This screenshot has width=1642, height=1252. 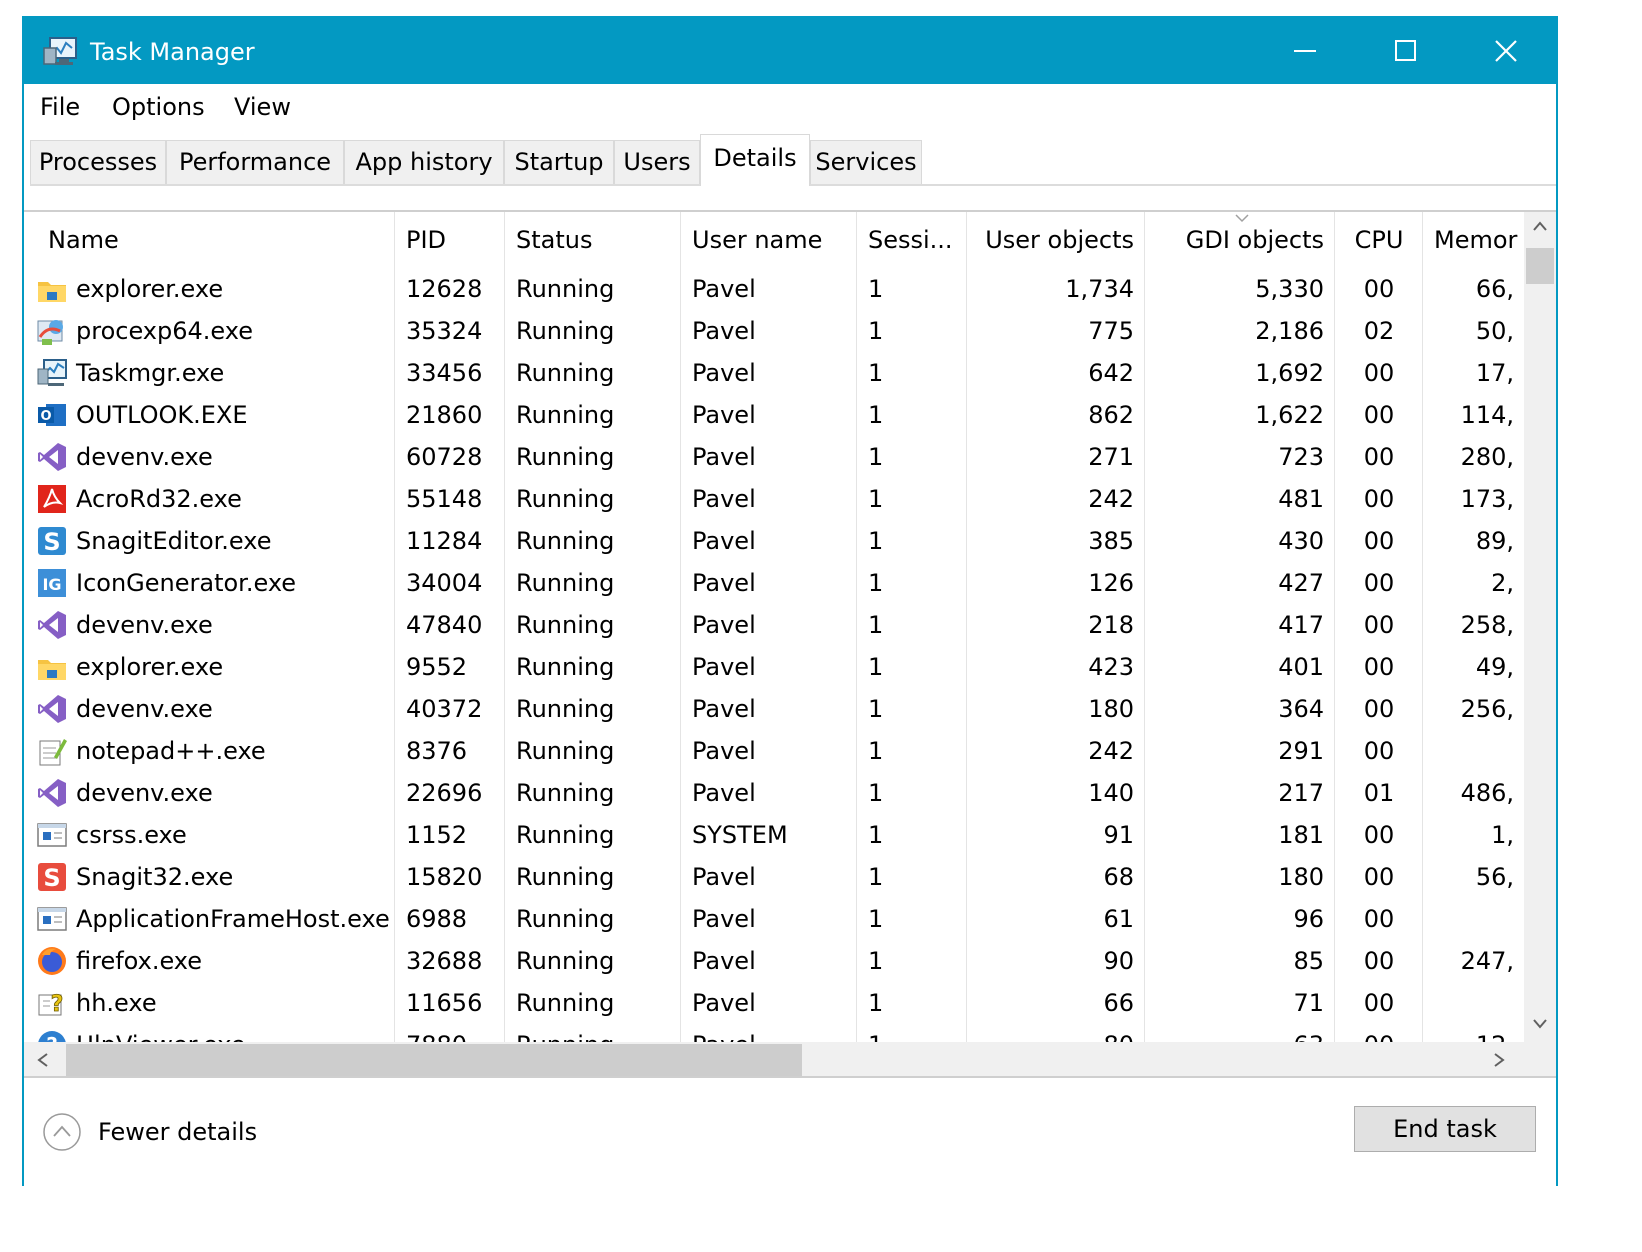 I want to click on menu-file: File, so click(x=60, y=107).